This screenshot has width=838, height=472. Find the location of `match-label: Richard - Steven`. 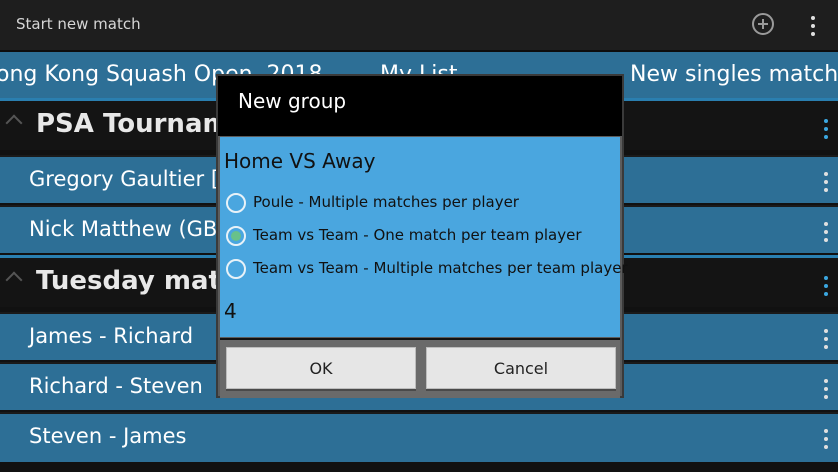

match-label: Richard - Steven is located at coordinates (116, 386).